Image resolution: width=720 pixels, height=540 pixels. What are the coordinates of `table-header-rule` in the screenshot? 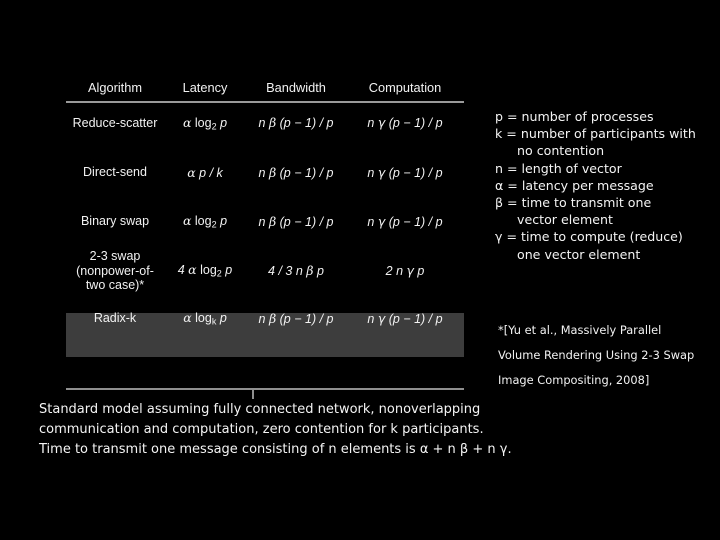 It's located at (265, 102).